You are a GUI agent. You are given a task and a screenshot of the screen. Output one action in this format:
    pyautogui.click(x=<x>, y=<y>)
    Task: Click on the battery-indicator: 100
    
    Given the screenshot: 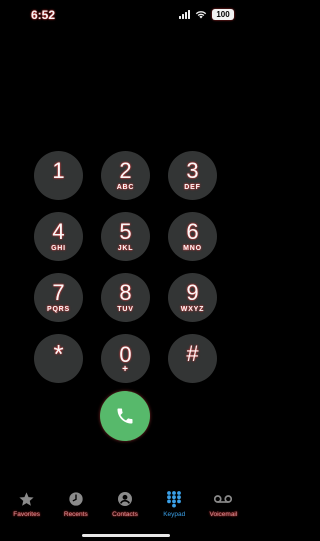 What is the action you would take?
    pyautogui.click(x=223, y=14)
    